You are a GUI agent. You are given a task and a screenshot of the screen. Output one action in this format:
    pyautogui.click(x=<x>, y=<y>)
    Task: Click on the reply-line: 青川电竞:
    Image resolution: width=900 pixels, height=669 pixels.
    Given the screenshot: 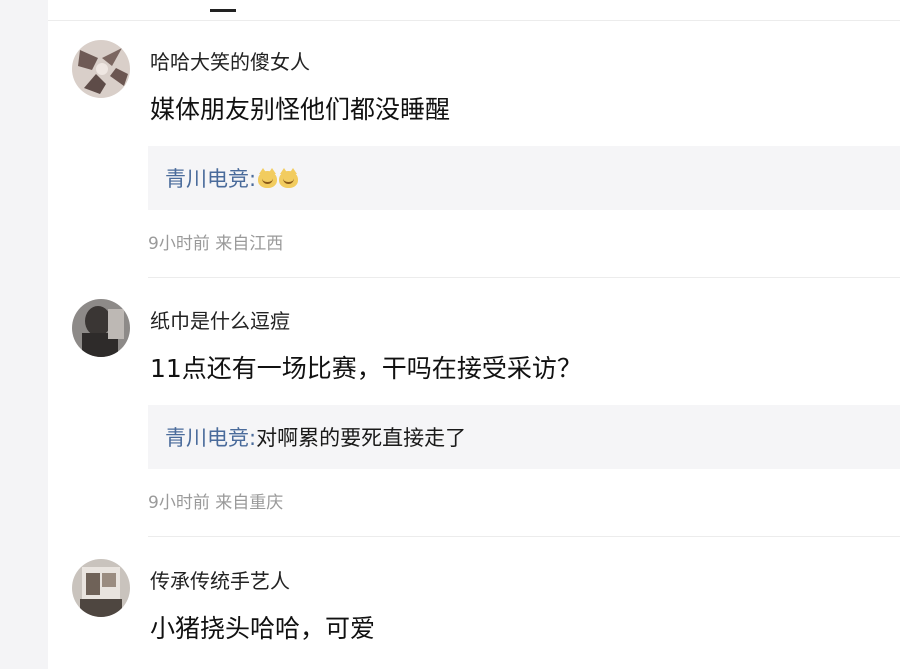 What is the action you would take?
    pyautogui.click(x=232, y=178)
    